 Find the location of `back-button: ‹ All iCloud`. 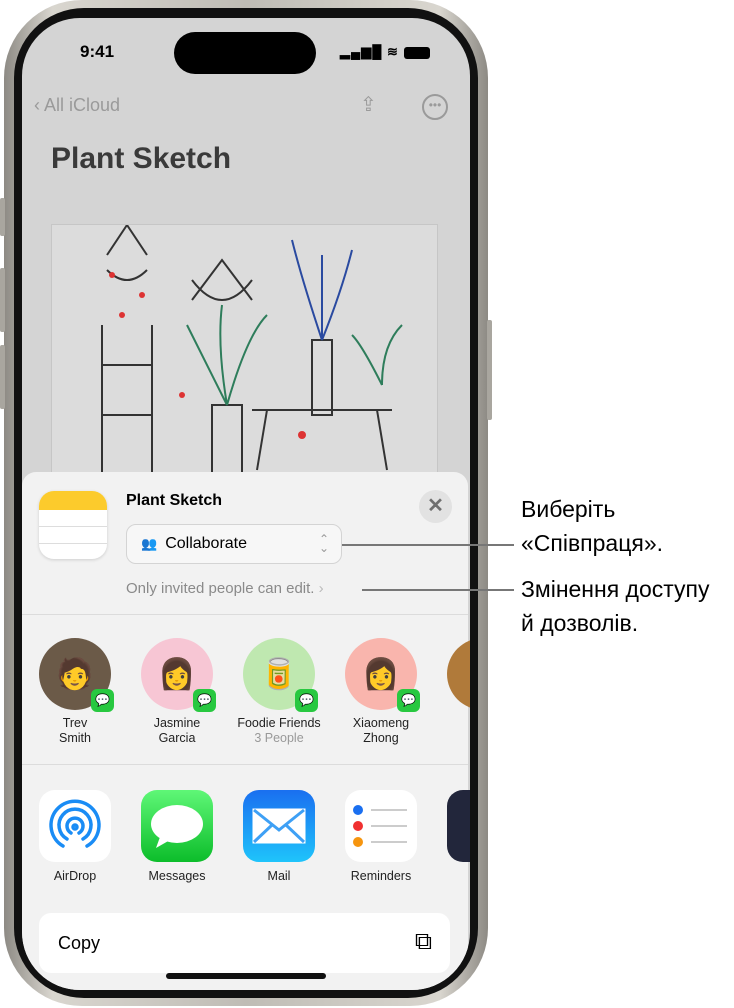

back-button: ‹ All iCloud is located at coordinates (77, 105).